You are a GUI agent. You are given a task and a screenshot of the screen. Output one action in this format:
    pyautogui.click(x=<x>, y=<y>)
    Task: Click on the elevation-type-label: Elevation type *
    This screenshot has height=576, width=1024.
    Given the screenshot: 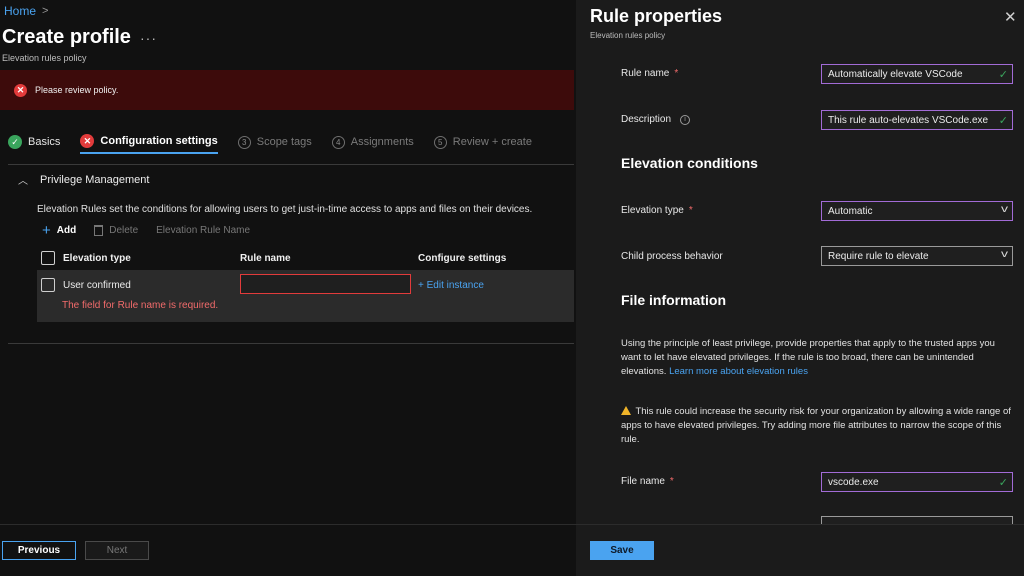 What is the action you would take?
    pyautogui.click(x=657, y=210)
    